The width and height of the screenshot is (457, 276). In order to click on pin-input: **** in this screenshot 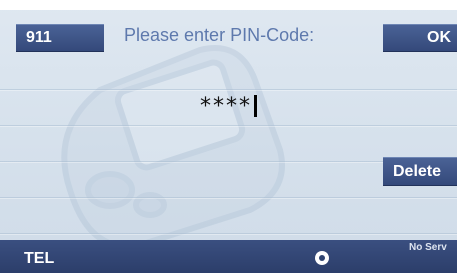, I will do `click(228, 106)`.